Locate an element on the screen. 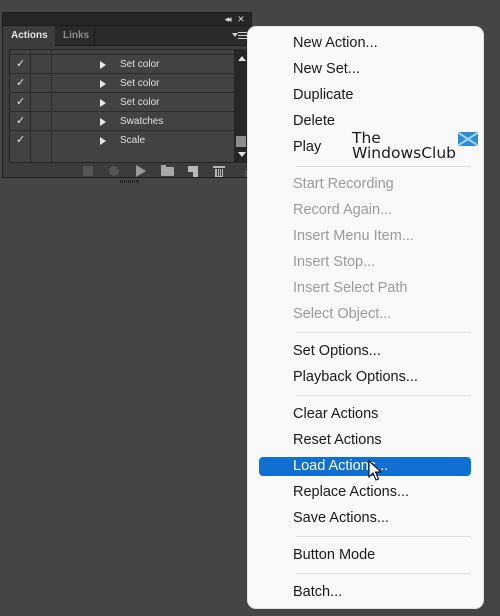 The height and width of the screenshot is (616, 500). menu-item-duplicate: Duplicate is located at coordinates (365, 95).